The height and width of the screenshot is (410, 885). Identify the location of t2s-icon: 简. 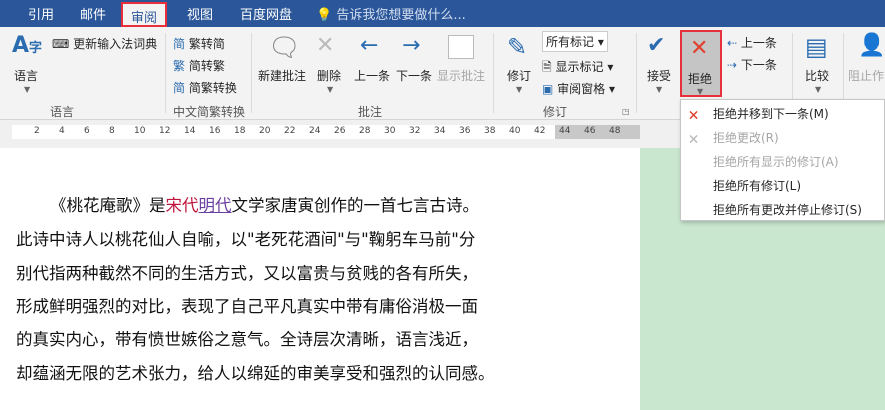
(179, 44).